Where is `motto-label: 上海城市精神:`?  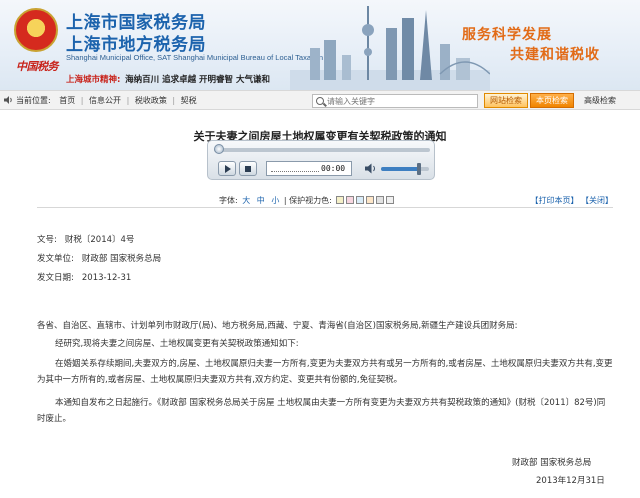
motto-label: 上海城市精神: is located at coordinates (93, 80).